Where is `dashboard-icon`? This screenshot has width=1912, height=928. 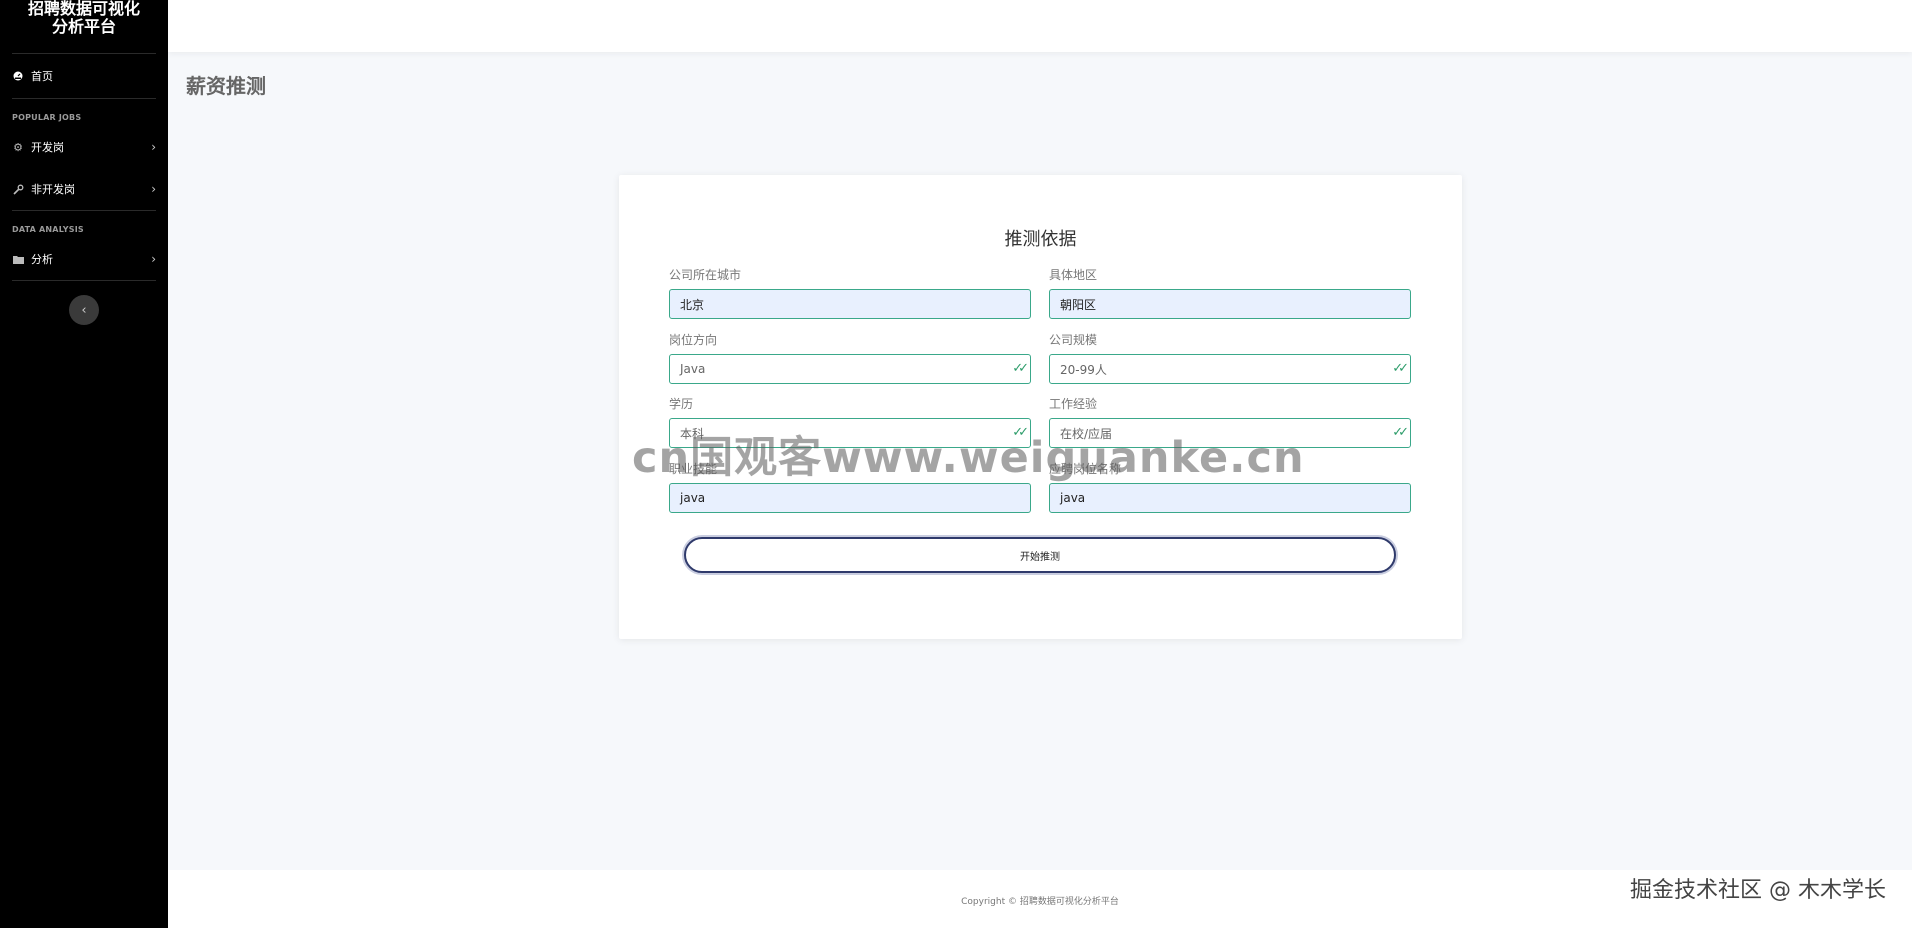
dashboard-icon is located at coordinates (18, 76).